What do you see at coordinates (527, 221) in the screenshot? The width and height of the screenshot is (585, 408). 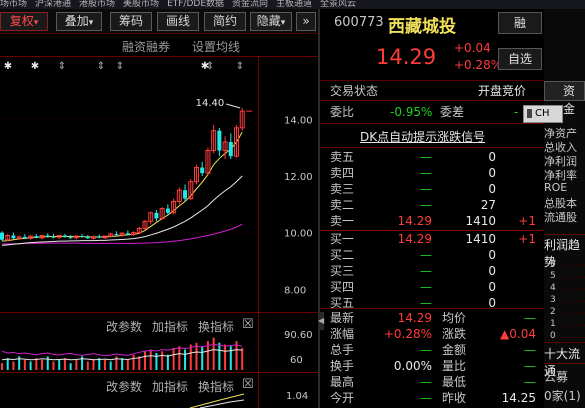 I see `sell-order-chg: +1` at bounding box center [527, 221].